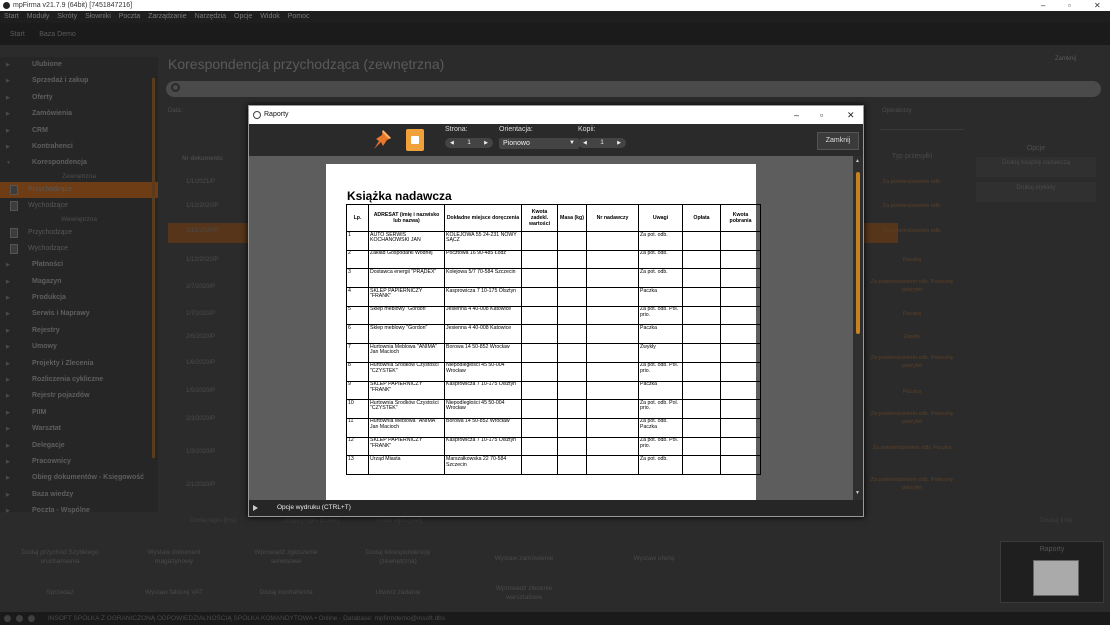 This screenshot has width=1110, height=625. I want to click on dialog-minimize-button: –, so click(796, 115).